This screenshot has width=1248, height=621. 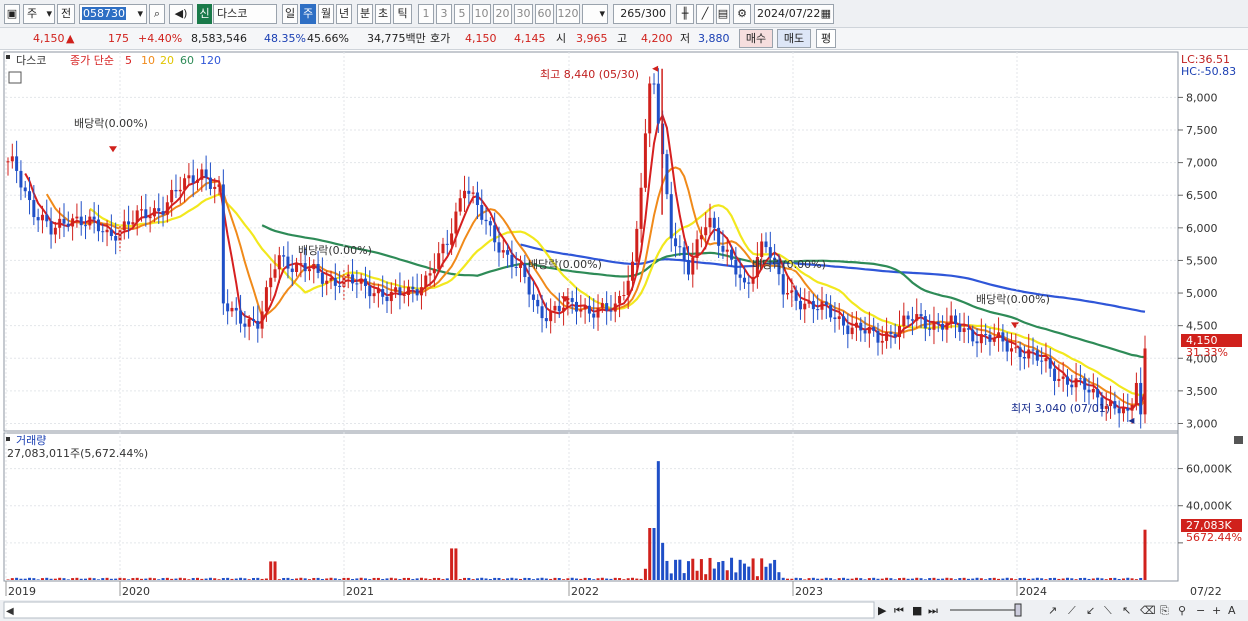 What do you see at coordinates (439, 610) in the screenshot?
I see `scrollbar-track` at bounding box center [439, 610].